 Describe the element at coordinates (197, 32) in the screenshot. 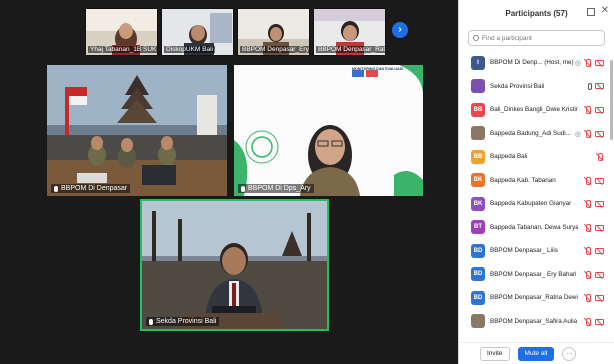

I see `video-thumbnail: DiskopUKM Bali` at that location.